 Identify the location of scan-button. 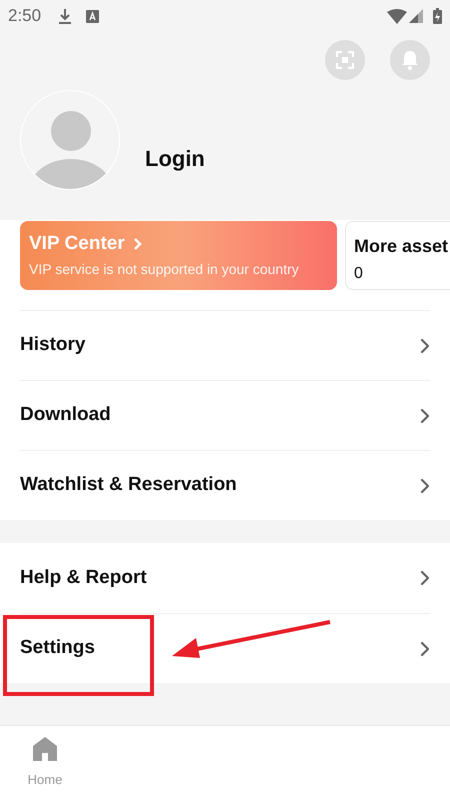
(345, 60).